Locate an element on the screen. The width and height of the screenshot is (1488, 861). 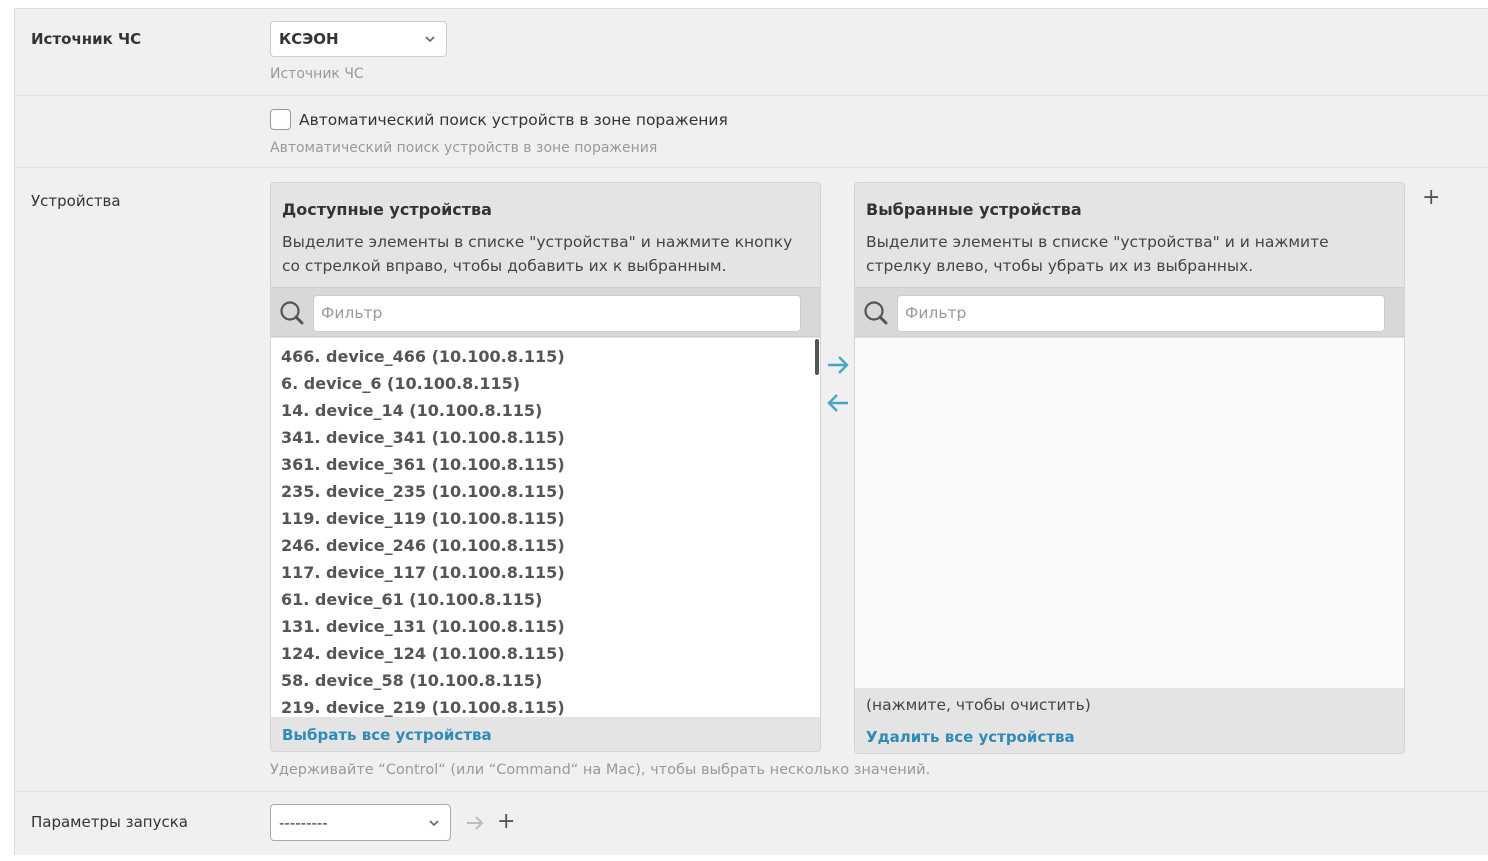
chosen-filter-bar: Фильтр is located at coordinates (1129, 312).